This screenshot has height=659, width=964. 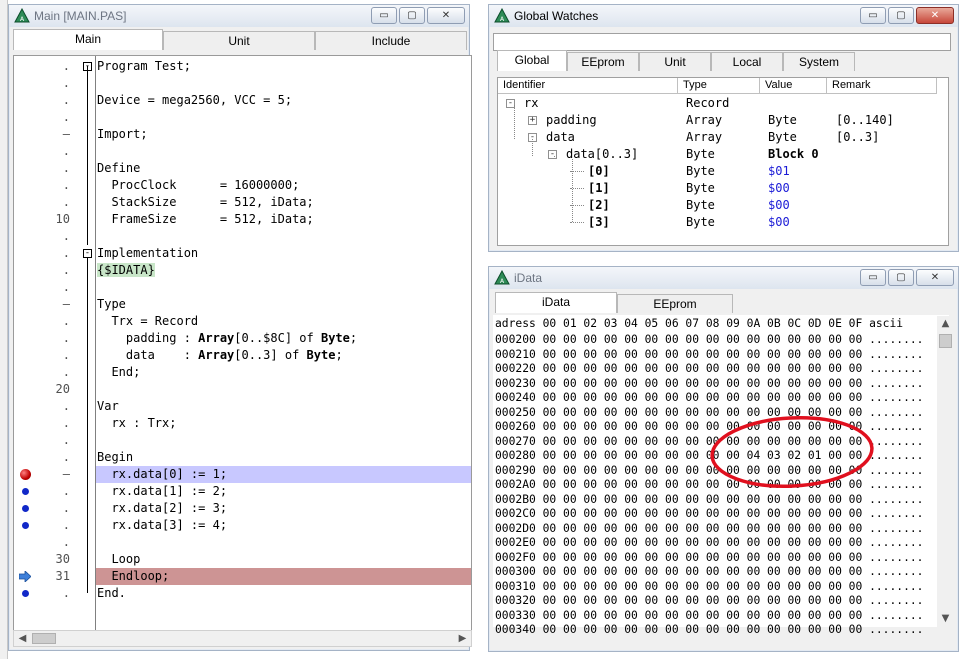 What do you see at coordinates (723, 154) in the screenshot?
I see `watch-row: - data[0..3] Byte Block 0` at bounding box center [723, 154].